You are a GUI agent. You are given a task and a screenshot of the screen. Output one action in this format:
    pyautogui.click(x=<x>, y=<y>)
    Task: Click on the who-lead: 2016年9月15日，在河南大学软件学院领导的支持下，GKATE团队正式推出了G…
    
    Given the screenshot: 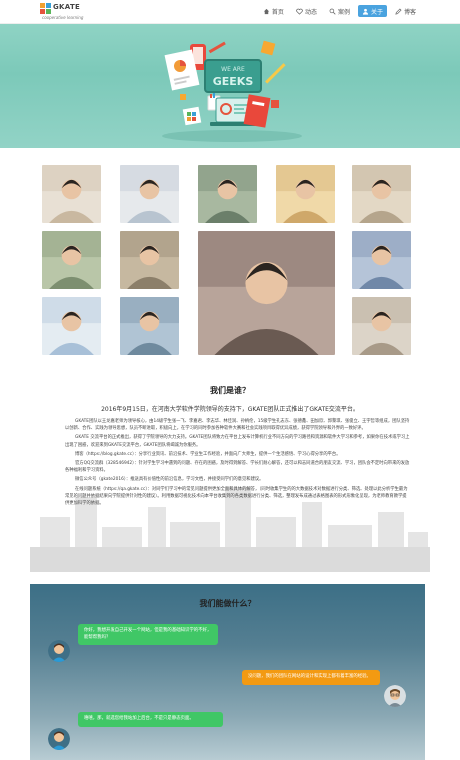 What is the action you would take?
    pyautogui.click(x=230, y=409)
    